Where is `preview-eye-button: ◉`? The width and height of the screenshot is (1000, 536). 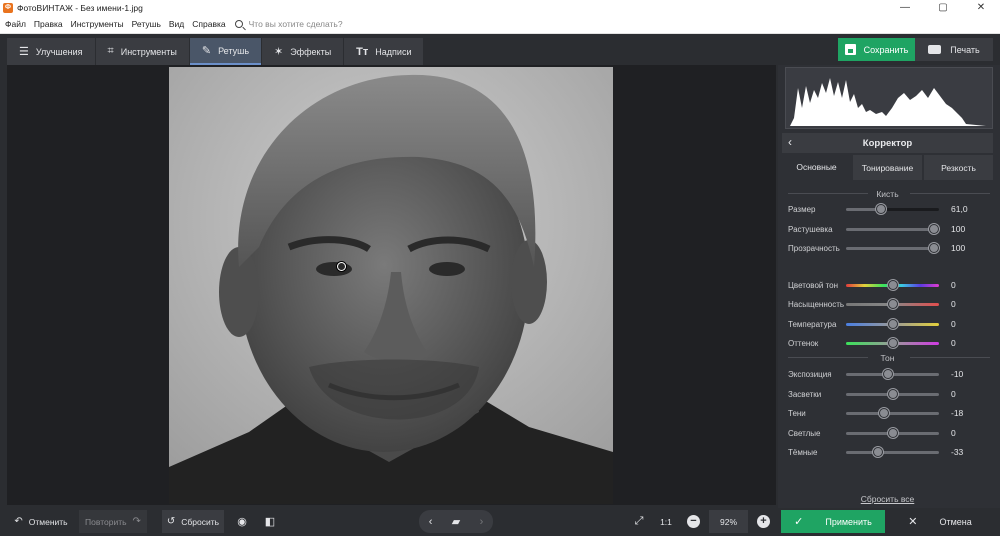
preview-eye-button: ◉ is located at coordinates (242, 521).